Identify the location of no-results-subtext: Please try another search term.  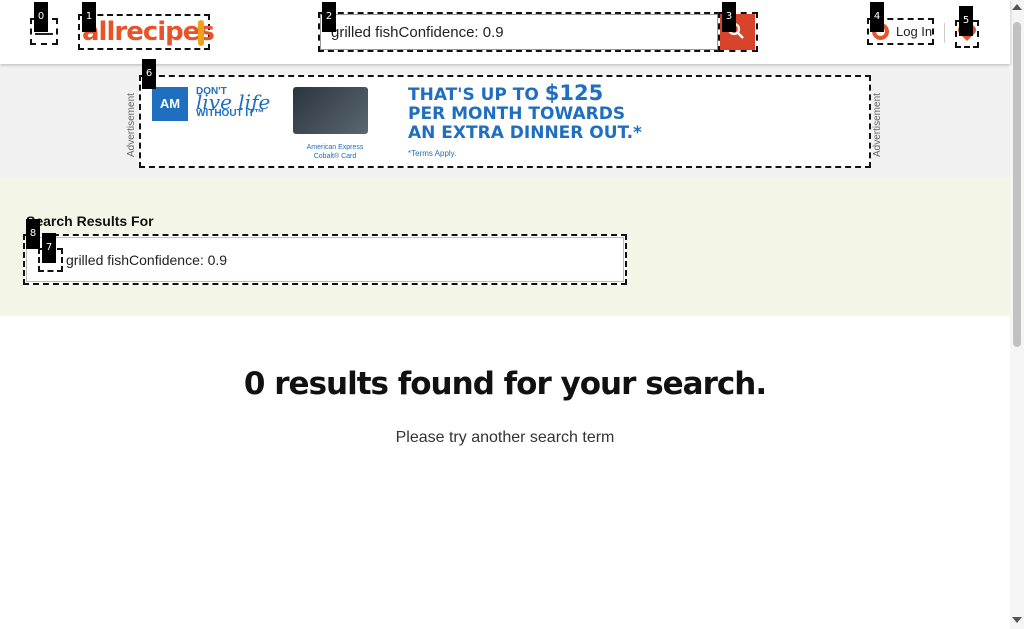
(505, 437).